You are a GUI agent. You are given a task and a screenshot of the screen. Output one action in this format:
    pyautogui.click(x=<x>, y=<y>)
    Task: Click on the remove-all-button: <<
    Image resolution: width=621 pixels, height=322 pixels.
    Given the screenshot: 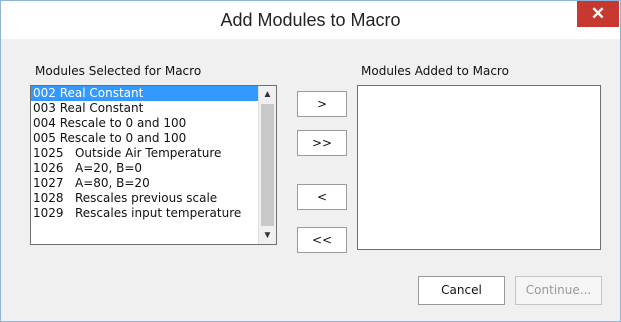 What is the action you would take?
    pyautogui.click(x=322, y=240)
    